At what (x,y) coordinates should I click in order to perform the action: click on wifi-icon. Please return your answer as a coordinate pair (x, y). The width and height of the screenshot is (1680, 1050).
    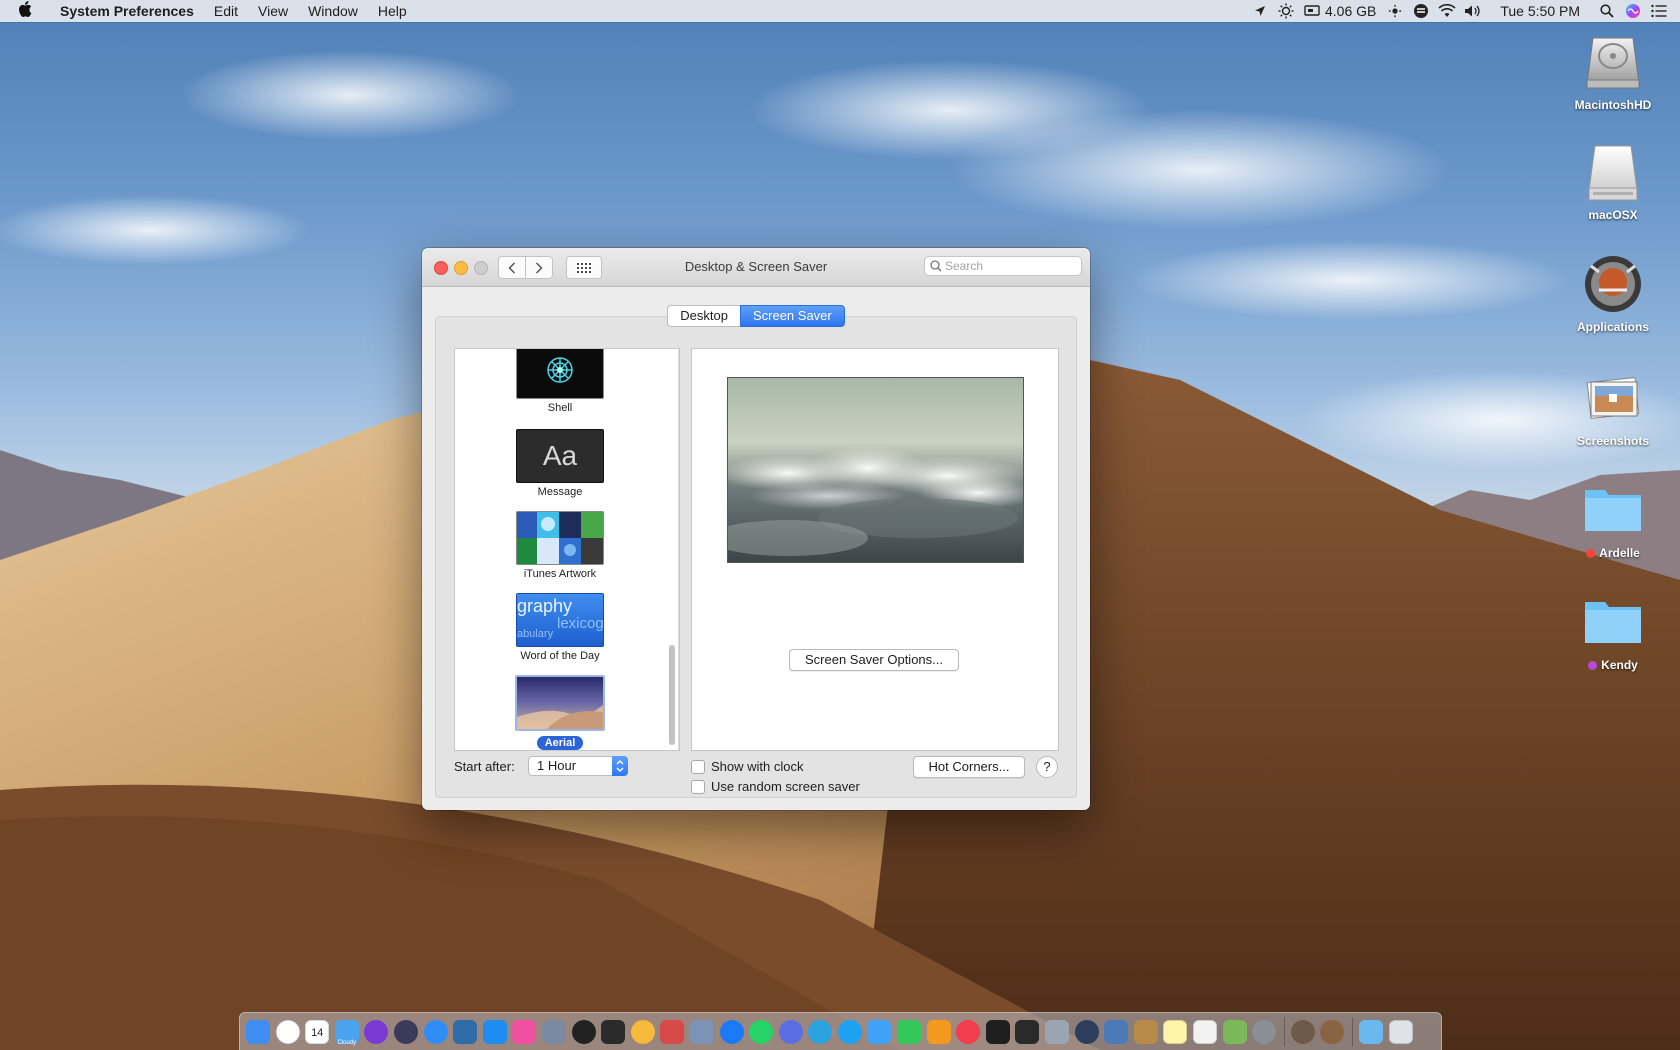
    Looking at the image, I should click on (1447, 11).